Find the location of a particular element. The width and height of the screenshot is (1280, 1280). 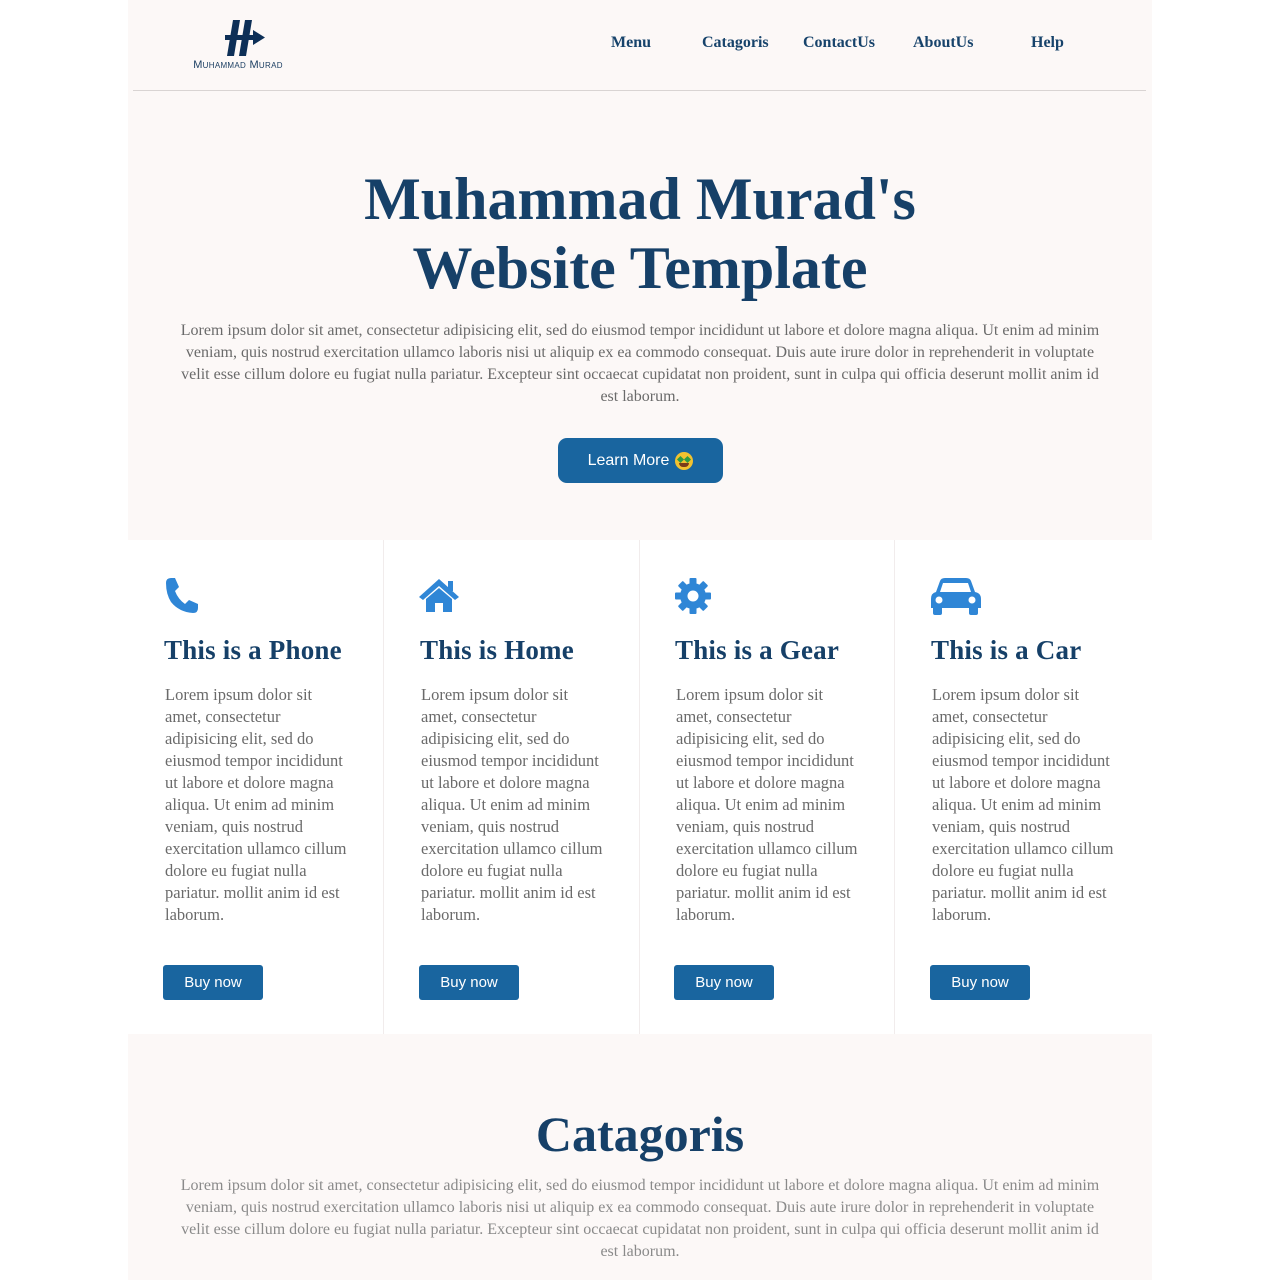

car-icon is located at coordinates (956, 596).